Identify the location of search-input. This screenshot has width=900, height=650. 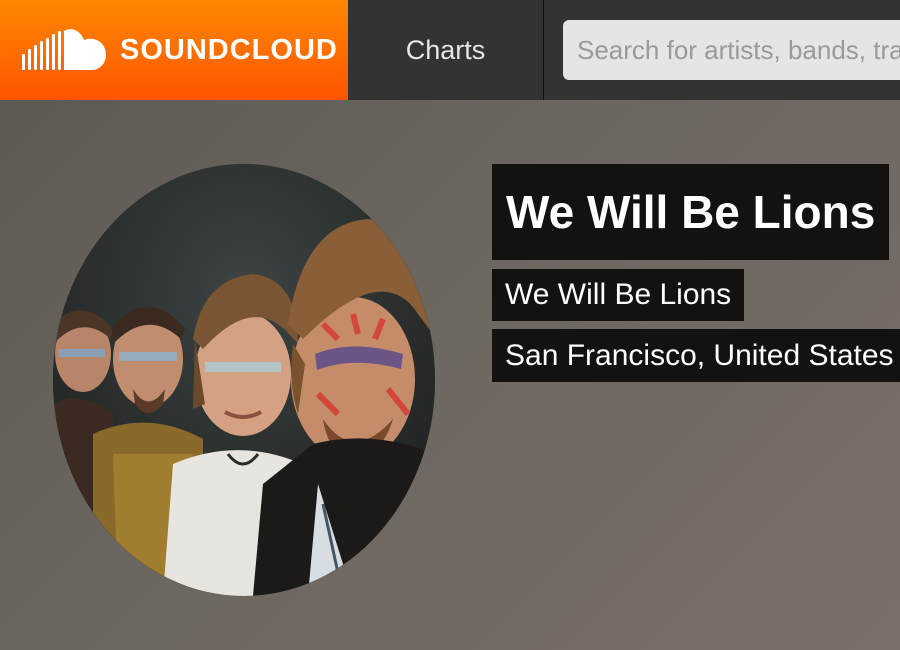
(731, 50).